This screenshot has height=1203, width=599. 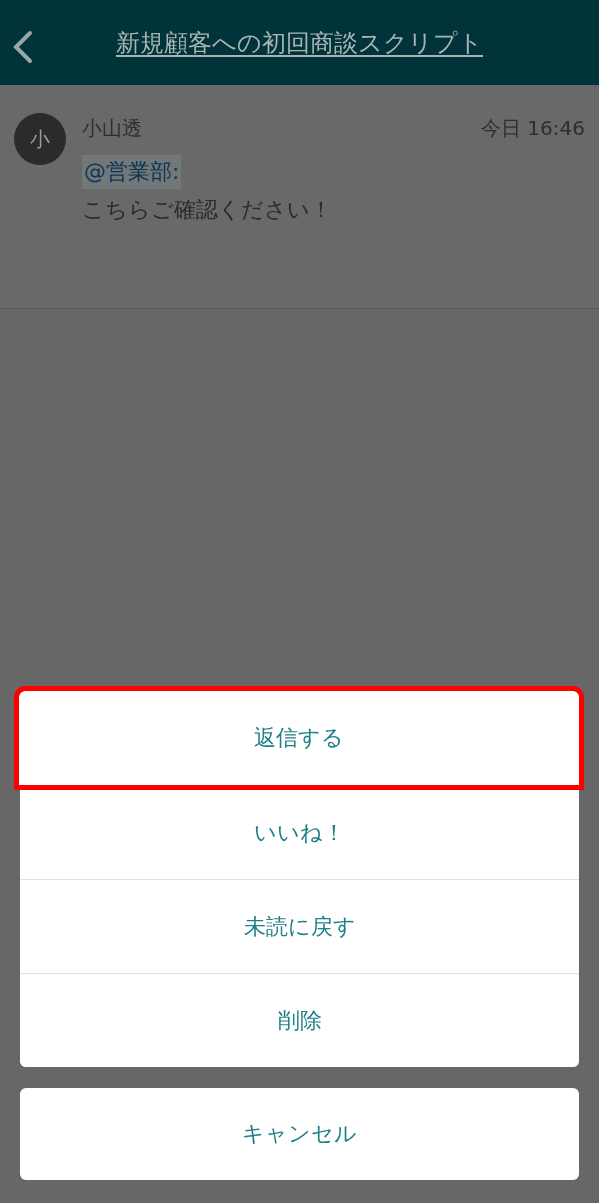 What do you see at coordinates (132, 172) in the screenshot?
I see `mention-tag: @営業部:` at bounding box center [132, 172].